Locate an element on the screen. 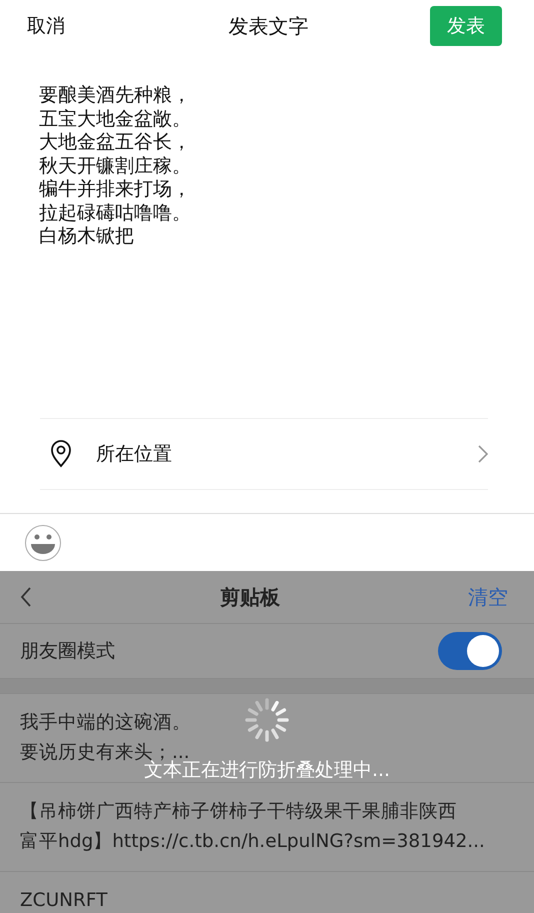 Image resolution: width=534 pixels, height=913 pixels. clipboard-item-text: 【吊柿饼广西特产柿子饼柿子干特级果干果脯非陕西 is located at coordinates (238, 812).